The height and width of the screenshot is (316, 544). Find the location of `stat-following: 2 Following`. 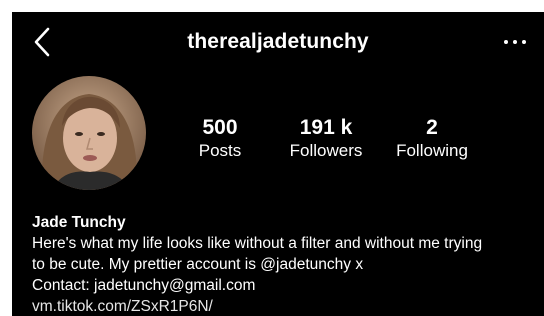

stat-following: 2 Following is located at coordinates (432, 139).